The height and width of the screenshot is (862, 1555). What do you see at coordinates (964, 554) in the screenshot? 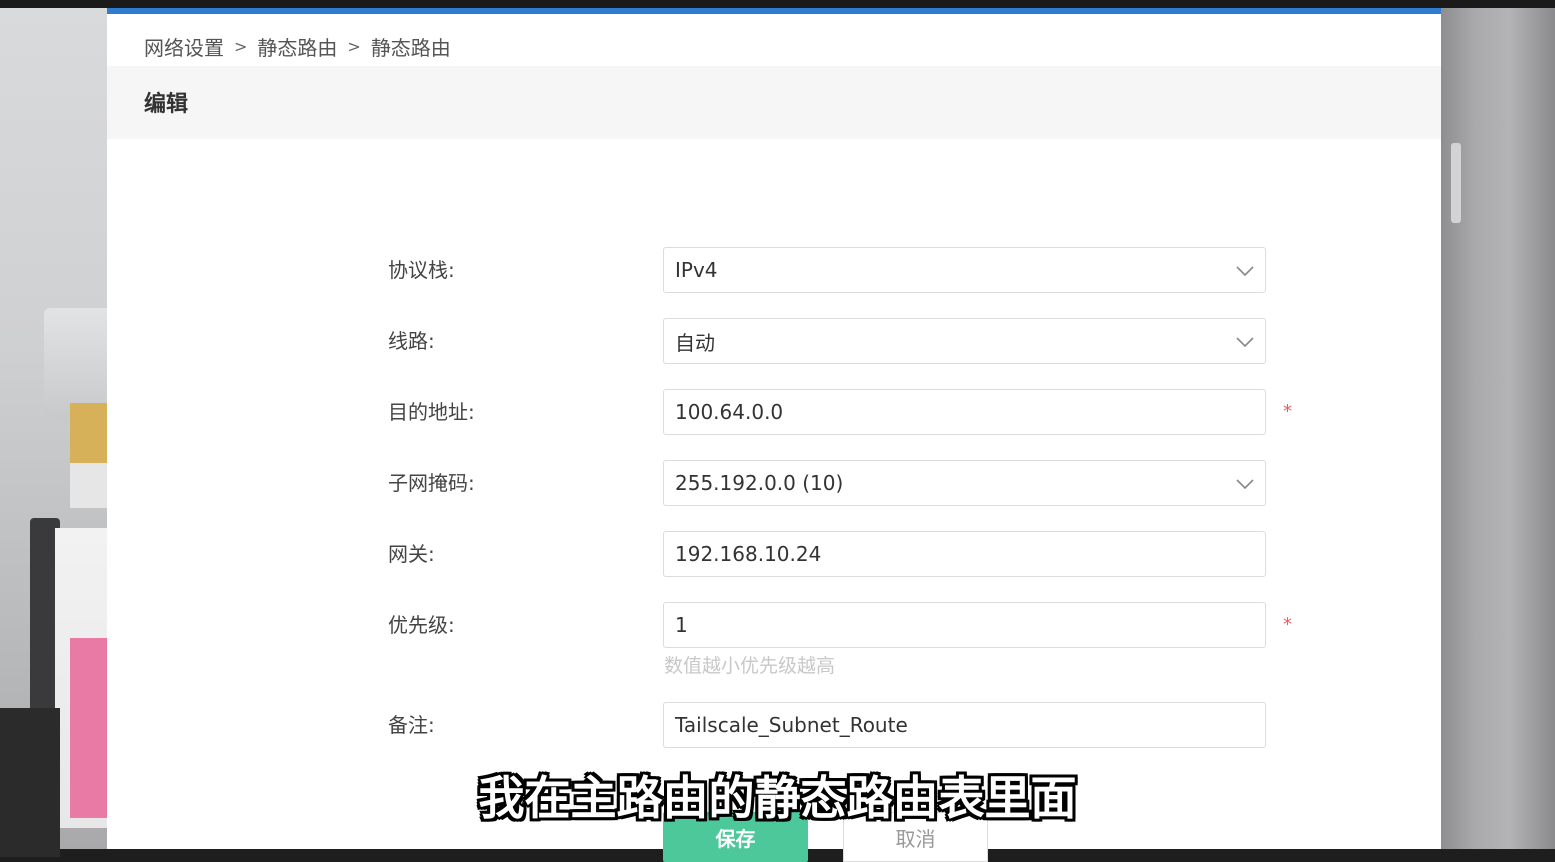
I see `gateway-input: 192.168.10.24` at bounding box center [964, 554].